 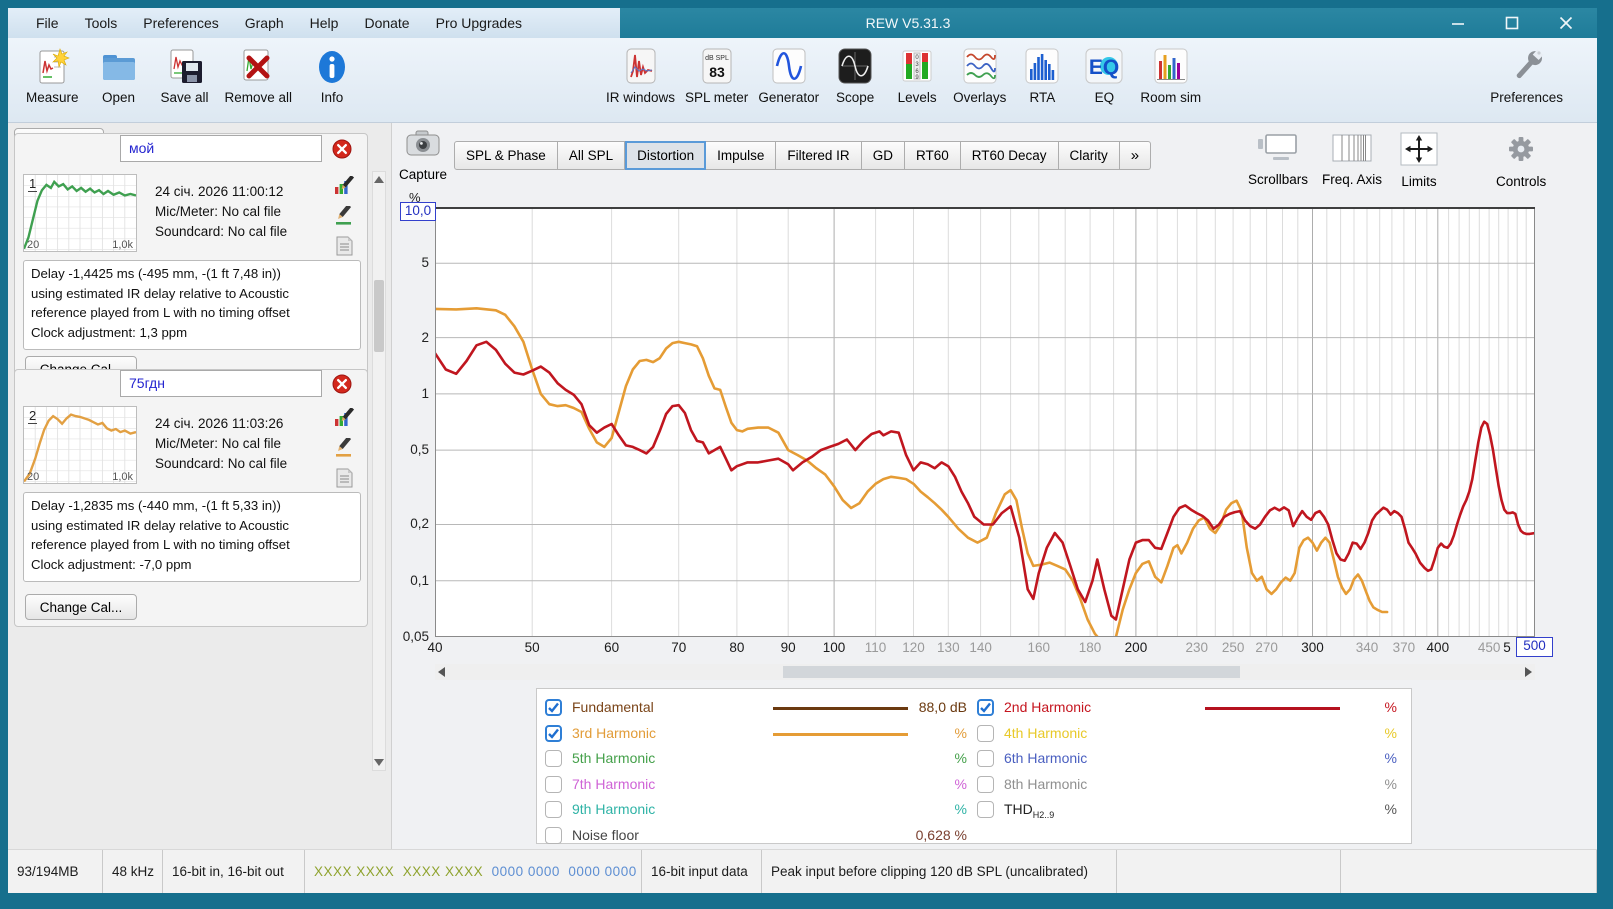 What do you see at coordinates (1191, 708) in the screenshot?
I see `legend-row-2nd-harmonic: 2nd Harmonic%` at bounding box center [1191, 708].